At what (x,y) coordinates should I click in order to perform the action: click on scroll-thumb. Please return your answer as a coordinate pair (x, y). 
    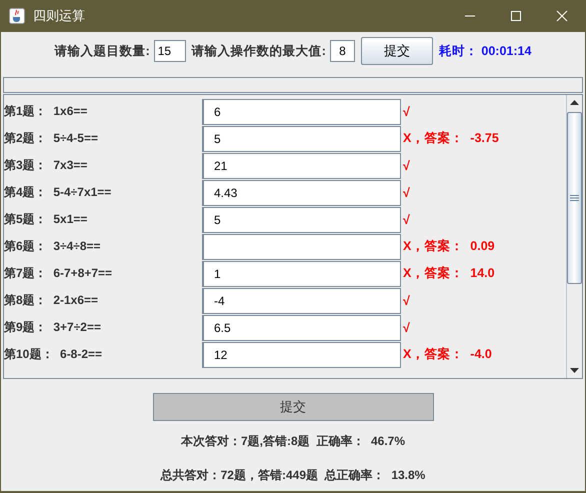
    Looking at the image, I should click on (574, 198).